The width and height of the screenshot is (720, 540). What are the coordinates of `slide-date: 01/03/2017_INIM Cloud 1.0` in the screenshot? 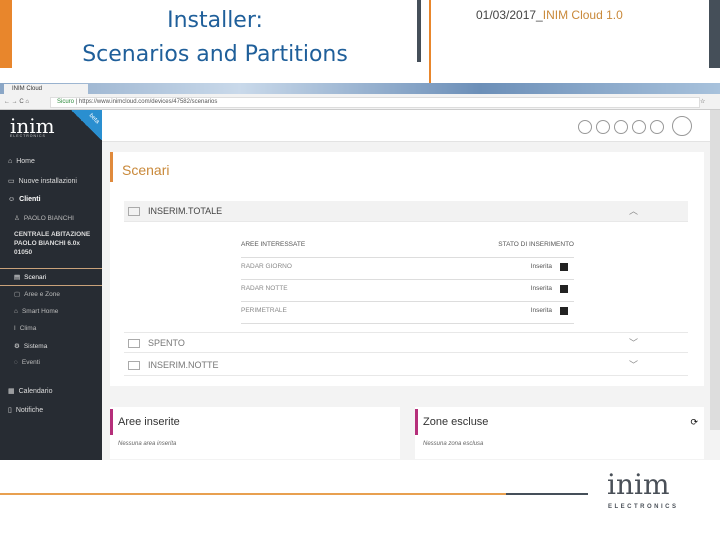 It's located at (549, 15).